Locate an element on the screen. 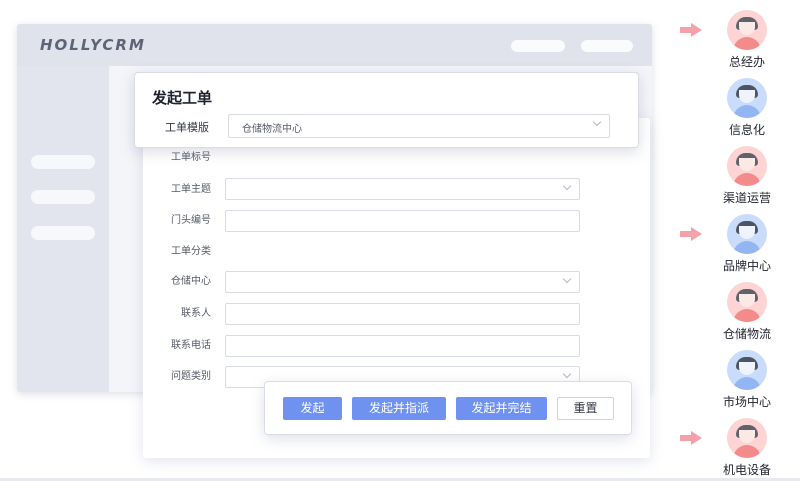 The width and height of the screenshot is (800, 481). department-name: 仓储物流 is located at coordinates (746, 334).